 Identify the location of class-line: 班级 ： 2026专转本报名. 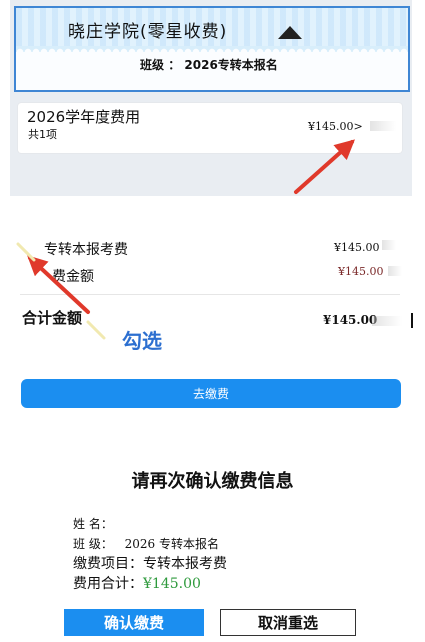
(209, 64).